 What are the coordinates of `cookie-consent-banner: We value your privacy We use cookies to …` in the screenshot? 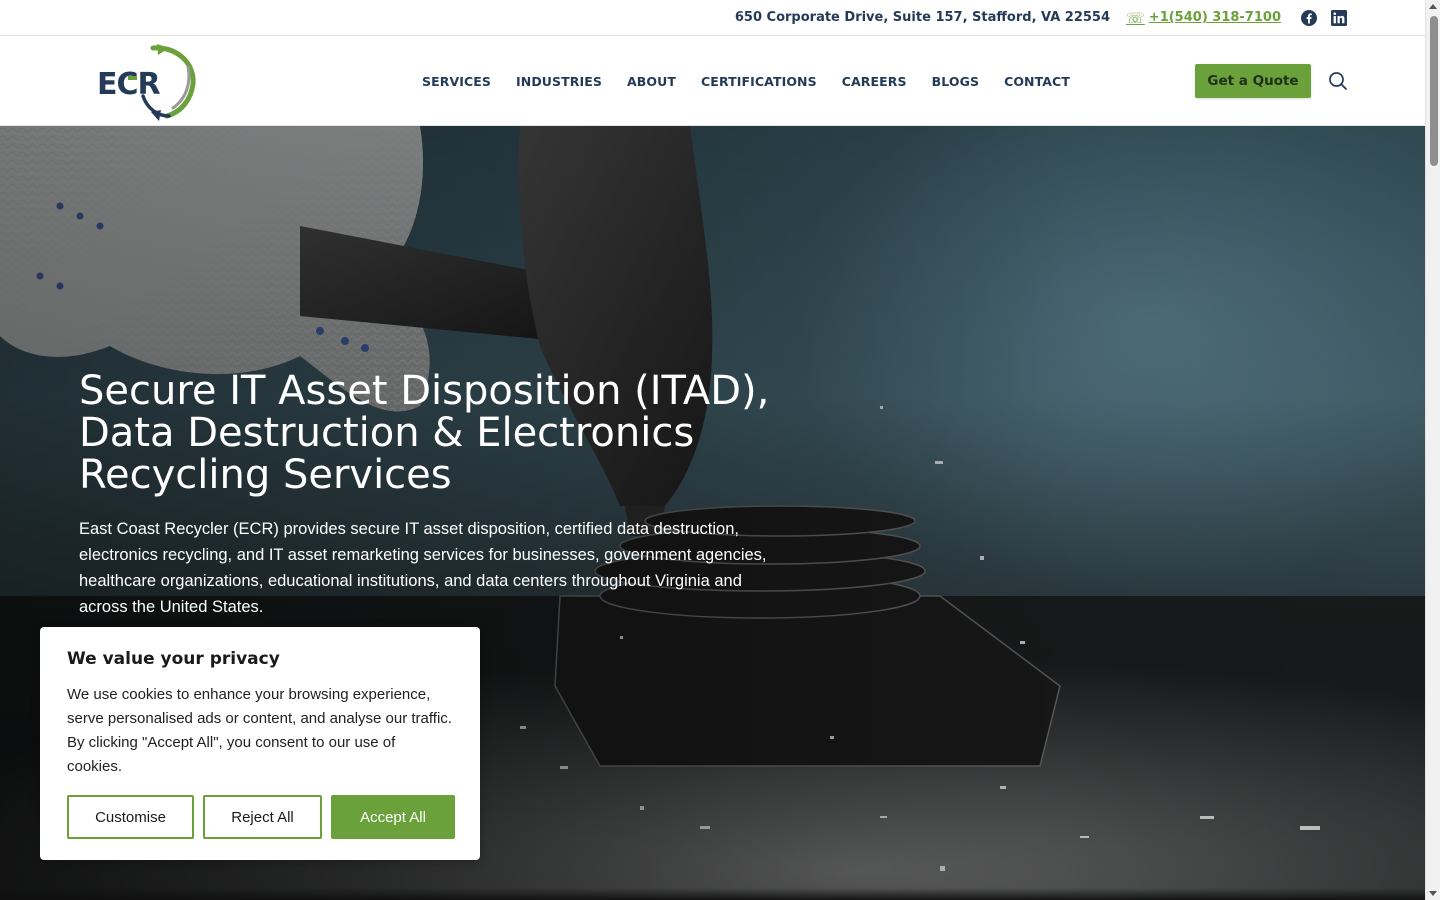 It's located at (260, 743).